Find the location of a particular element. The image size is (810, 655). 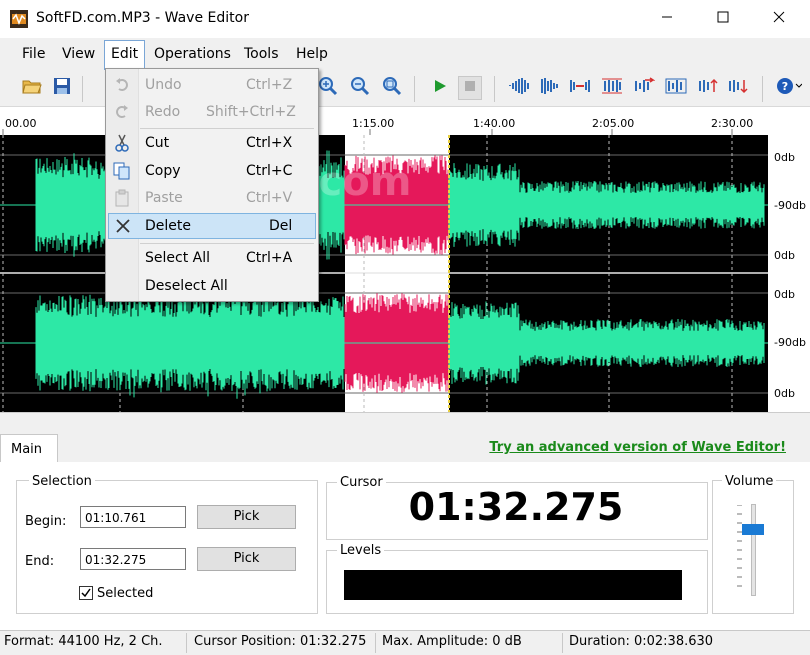

menu-edit: Edit is located at coordinates (124, 55).